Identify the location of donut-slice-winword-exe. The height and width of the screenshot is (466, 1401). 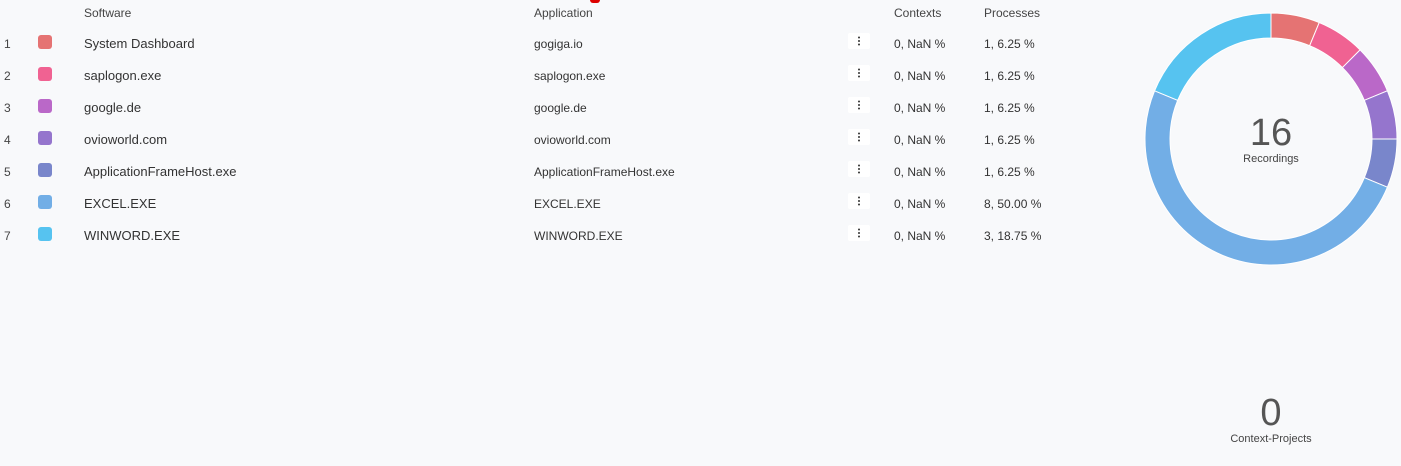
(1212, 57).